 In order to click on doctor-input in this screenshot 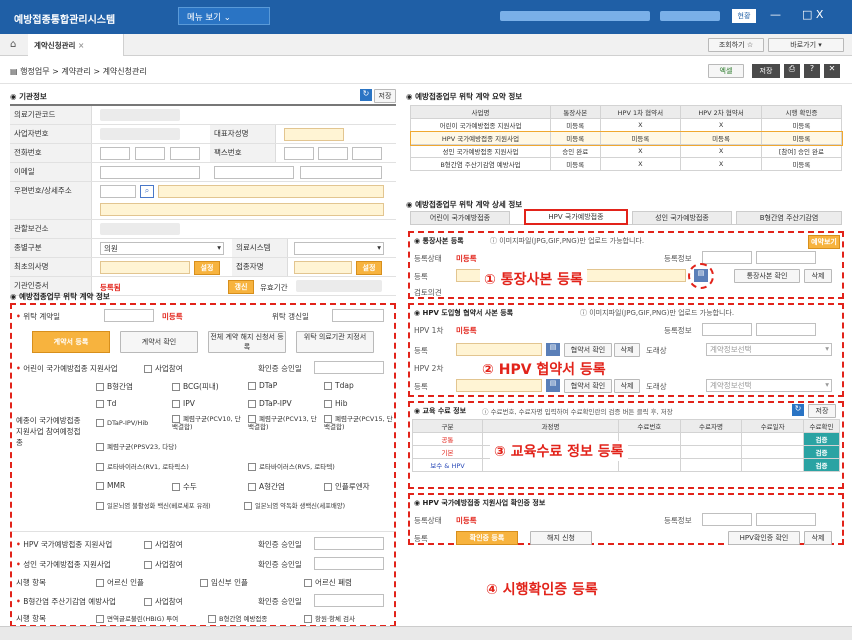, I will do `click(145, 267)`.